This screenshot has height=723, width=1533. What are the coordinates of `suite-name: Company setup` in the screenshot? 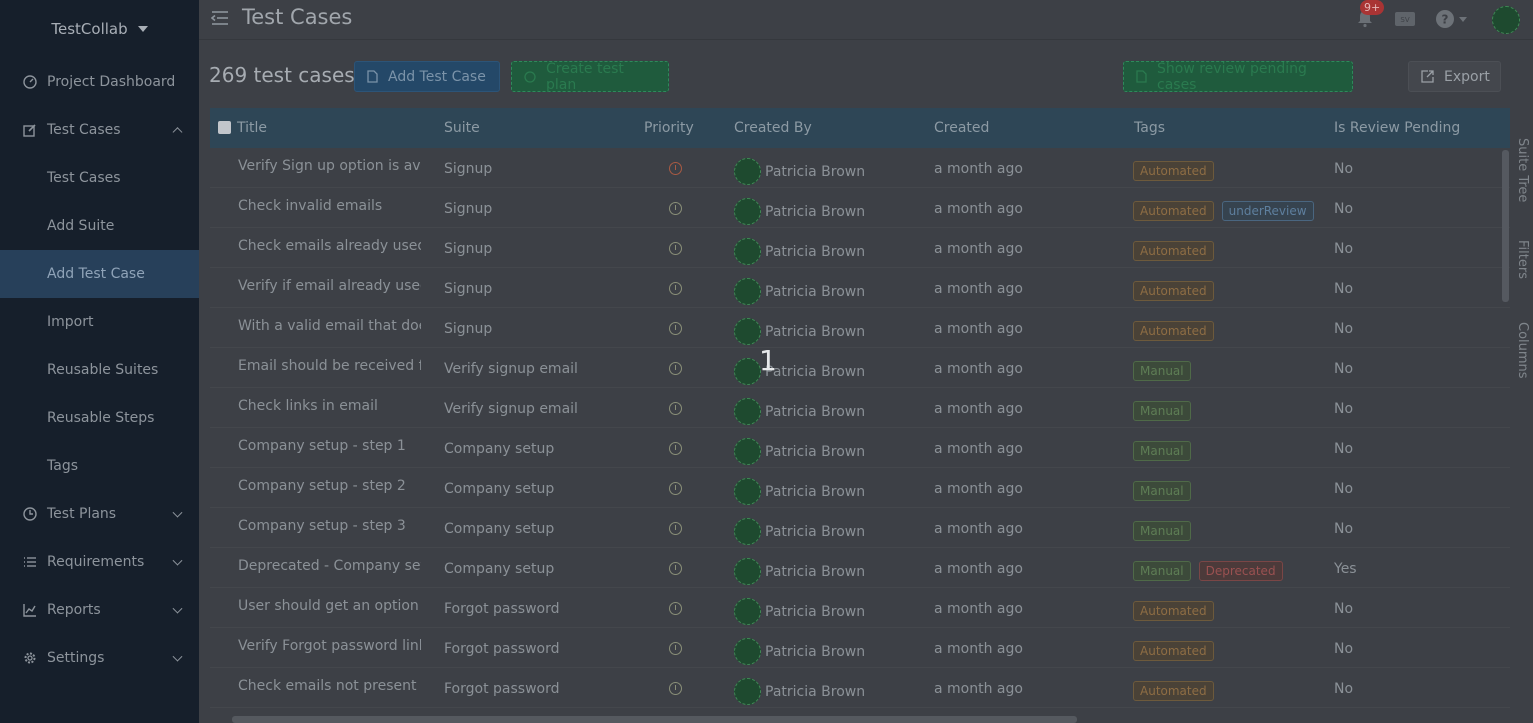 It's located at (499, 489).